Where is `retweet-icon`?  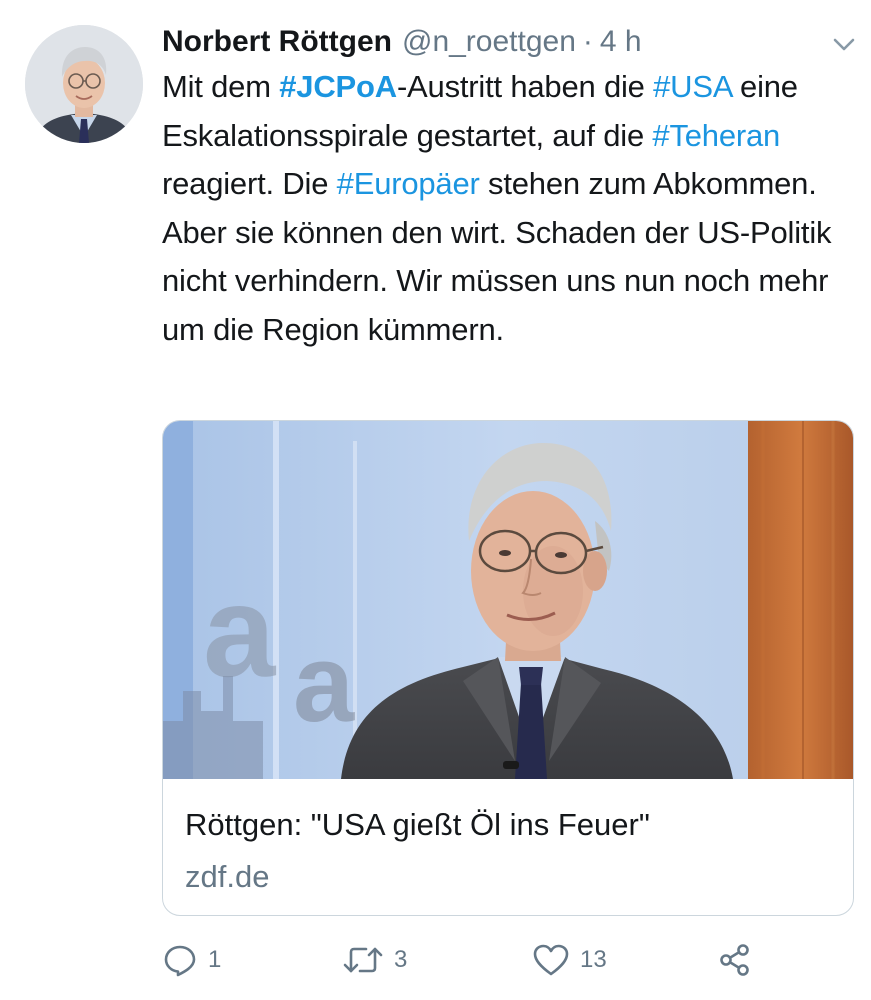 retweet-icon is located at coordinates (363, 960).